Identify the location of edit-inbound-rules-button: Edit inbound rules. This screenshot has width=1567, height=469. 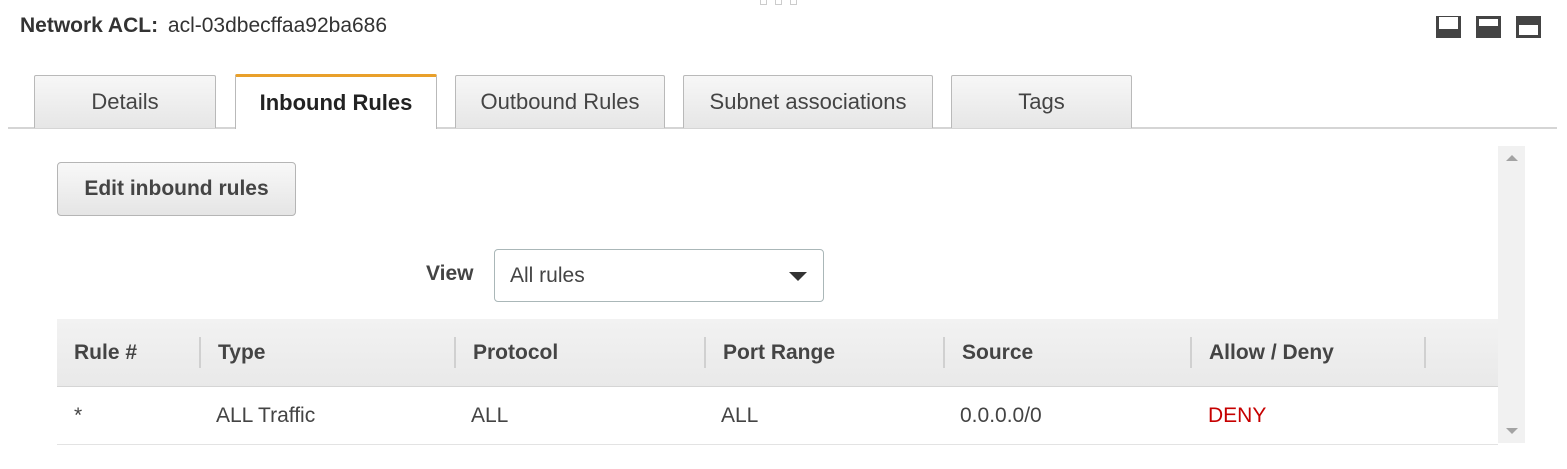
(176, 189).